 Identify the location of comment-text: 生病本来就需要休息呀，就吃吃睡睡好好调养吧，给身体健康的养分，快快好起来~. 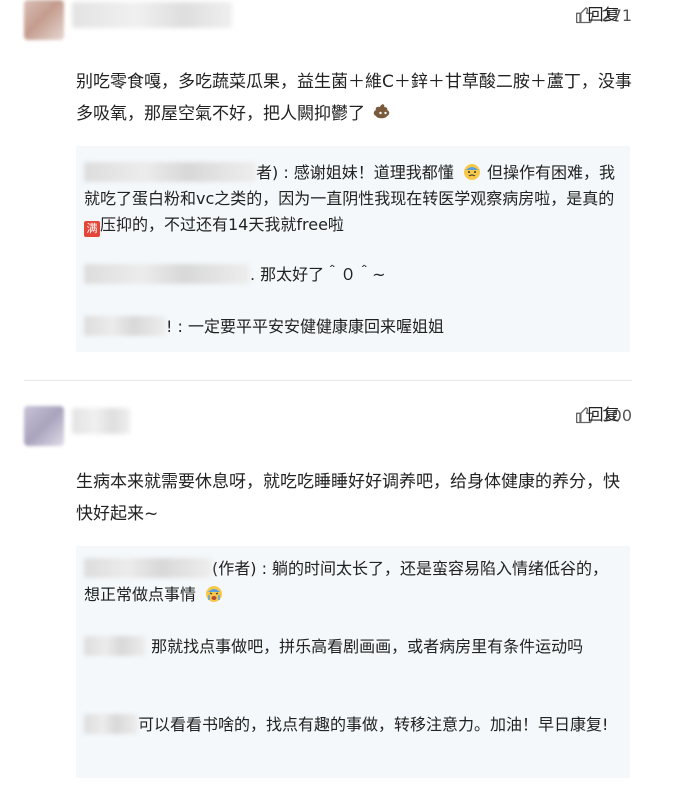
(356, 498).